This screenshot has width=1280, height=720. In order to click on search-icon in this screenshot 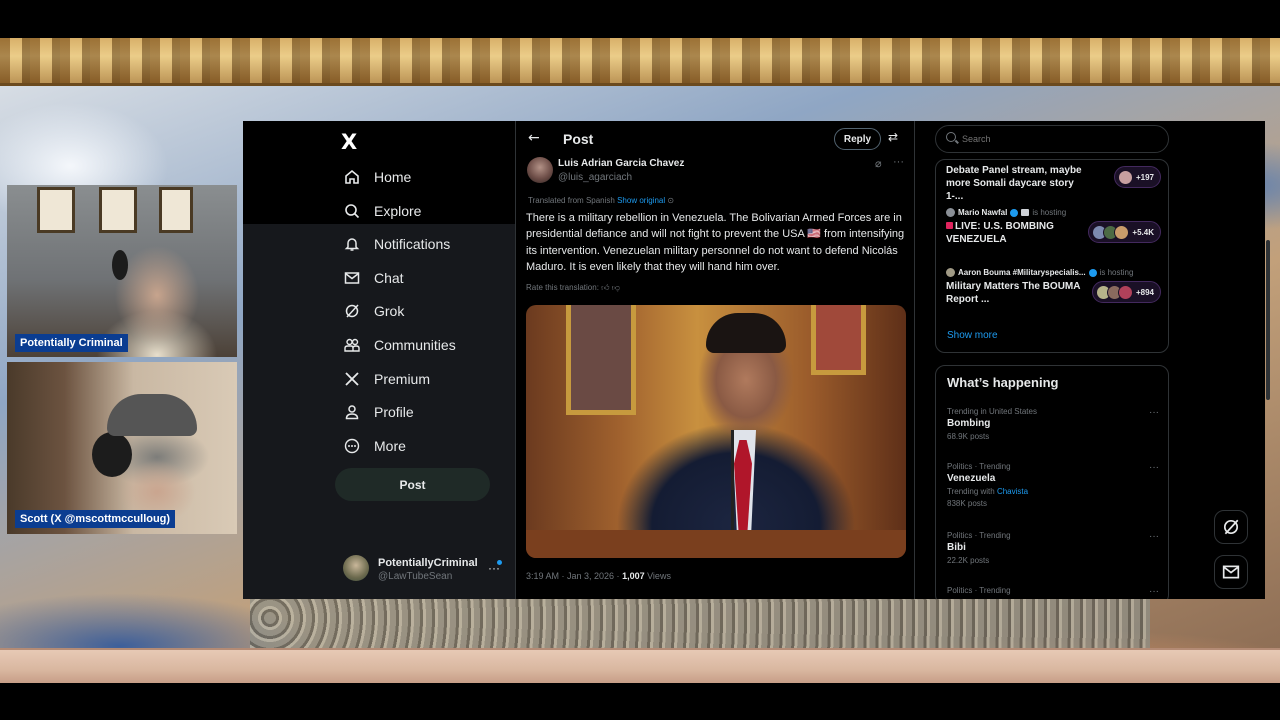, I will do `click(951, 137)`.